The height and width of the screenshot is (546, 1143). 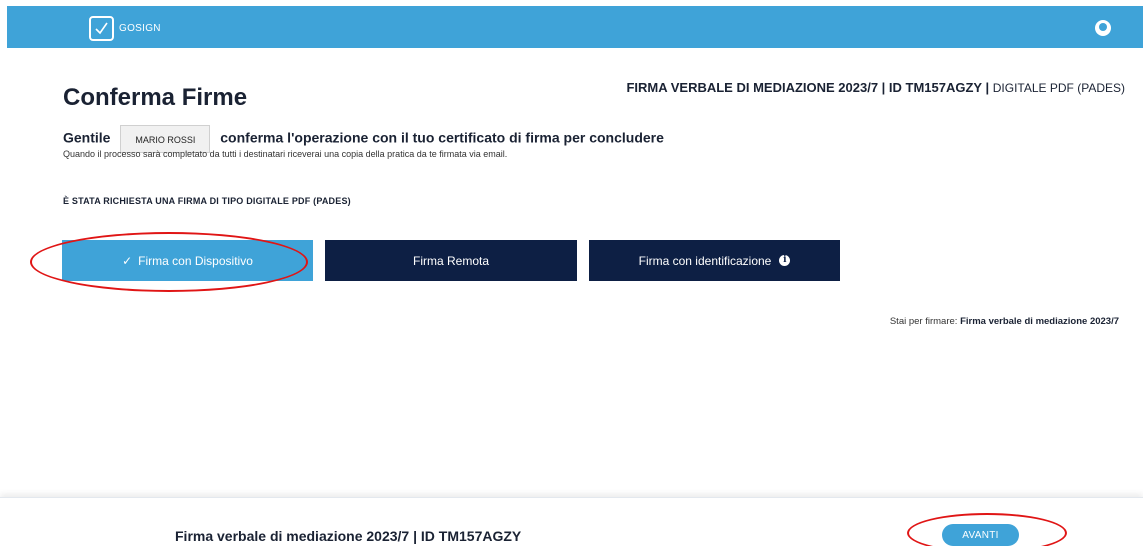 What do you see at coordinates (1103, 28) in the screenshot?
I see `user-avatar-icon` at bounding box center [1103, 28].